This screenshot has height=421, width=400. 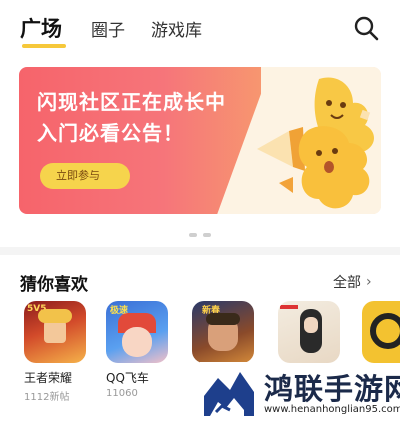 I want to click on game-item: 5V5 王者荣耀 1112新帖, so click(x=57, y=352).